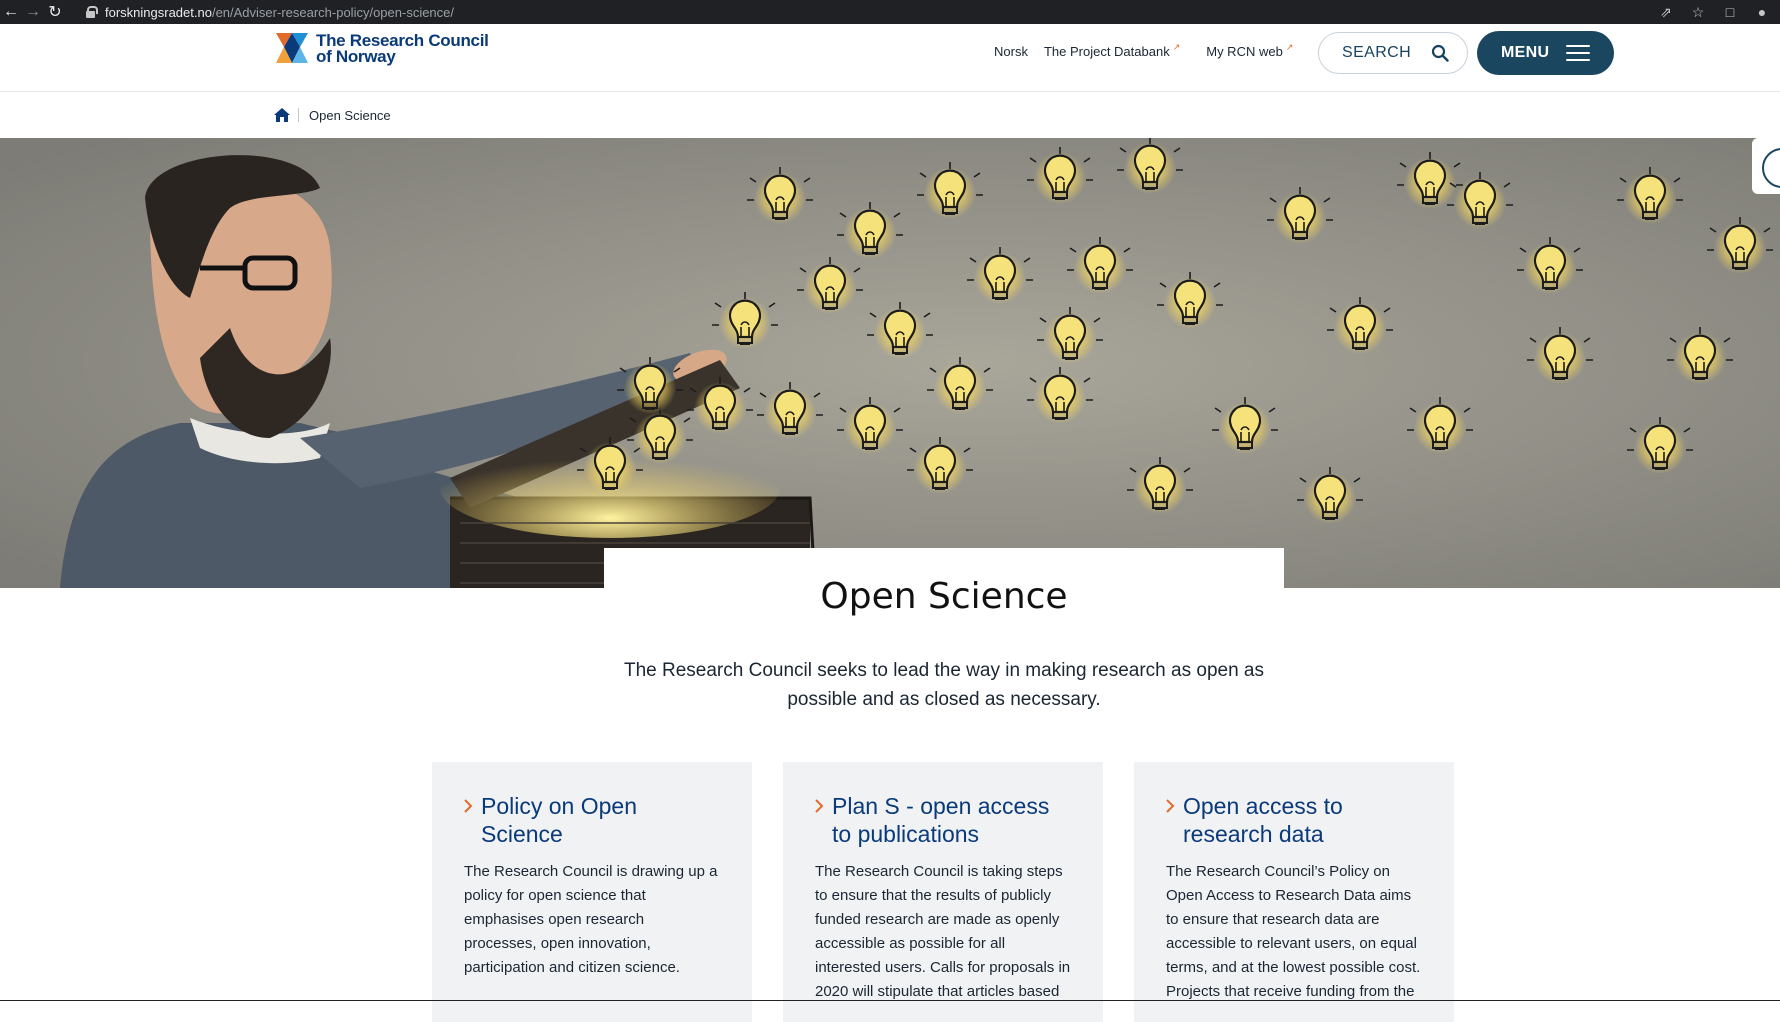 The image size is (1780, 1022). What do you see at coordinates (55, 12) in the screenshot?
I see `reload-icon: ↻` at bounding box center [55, 12].